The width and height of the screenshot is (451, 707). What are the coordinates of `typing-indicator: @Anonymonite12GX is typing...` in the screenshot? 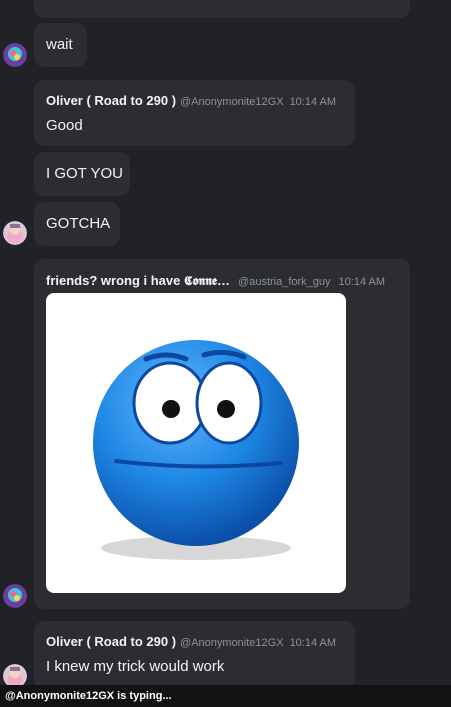 It's located at (225, 696).